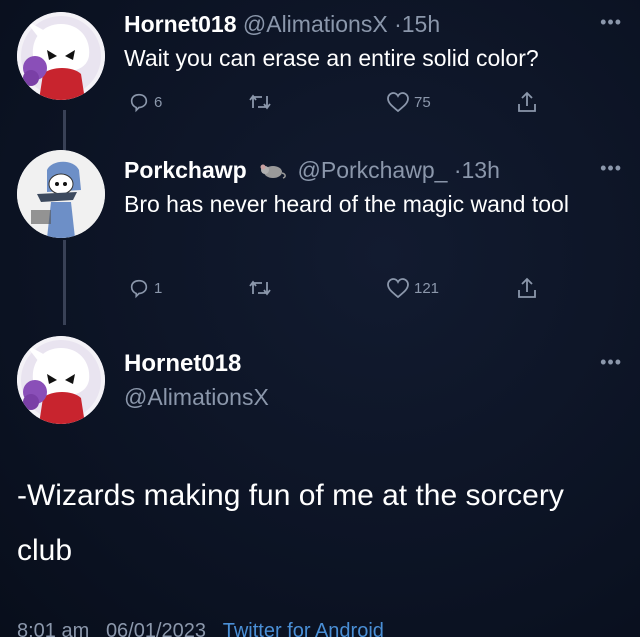 The width and height of the screenshot is (640, 637). Describe the element at coordinates (421, 24) in the screenshot. I see `timestamp: 15h` at that location.